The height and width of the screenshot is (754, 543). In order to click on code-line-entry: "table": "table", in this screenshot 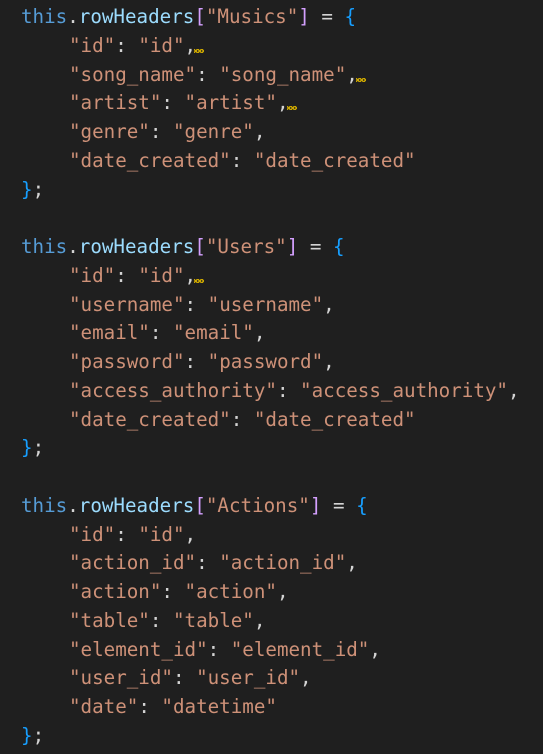, I will do `click(143, 621)`.